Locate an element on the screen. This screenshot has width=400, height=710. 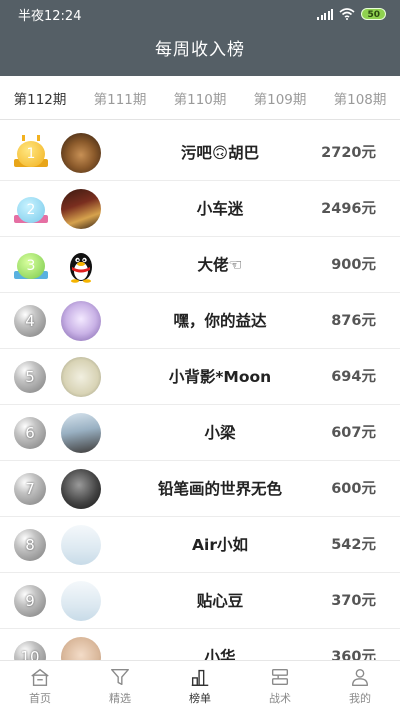
silver-medal-icon: 2 is located at coordinates (31, 210).